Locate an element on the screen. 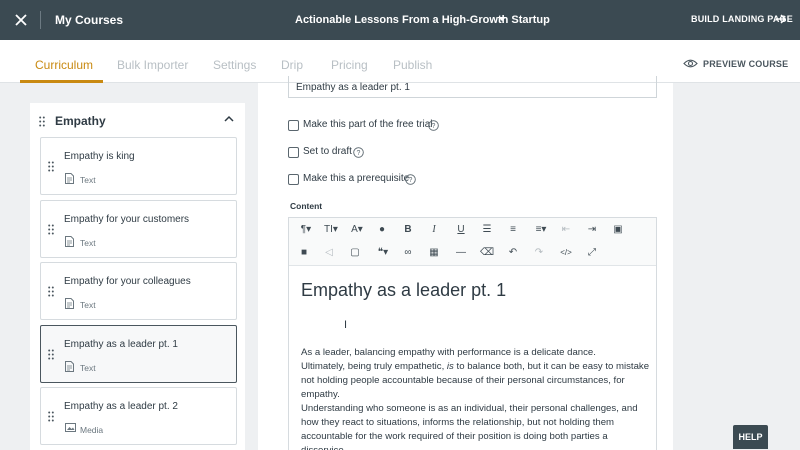 This screenshot has width=800, height=450. prerequisite-checkbox is located at coordinates (293, 179).